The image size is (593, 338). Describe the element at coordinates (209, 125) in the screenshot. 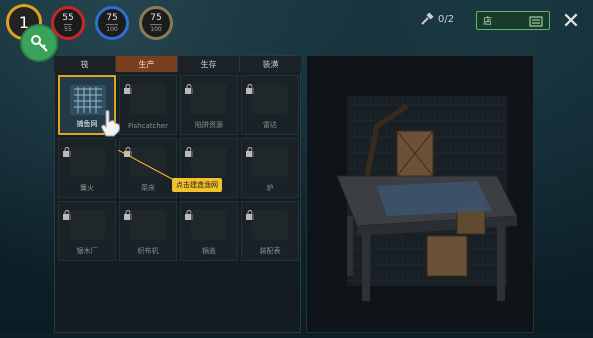

I see `item-label: 陷阱资源` at that location.